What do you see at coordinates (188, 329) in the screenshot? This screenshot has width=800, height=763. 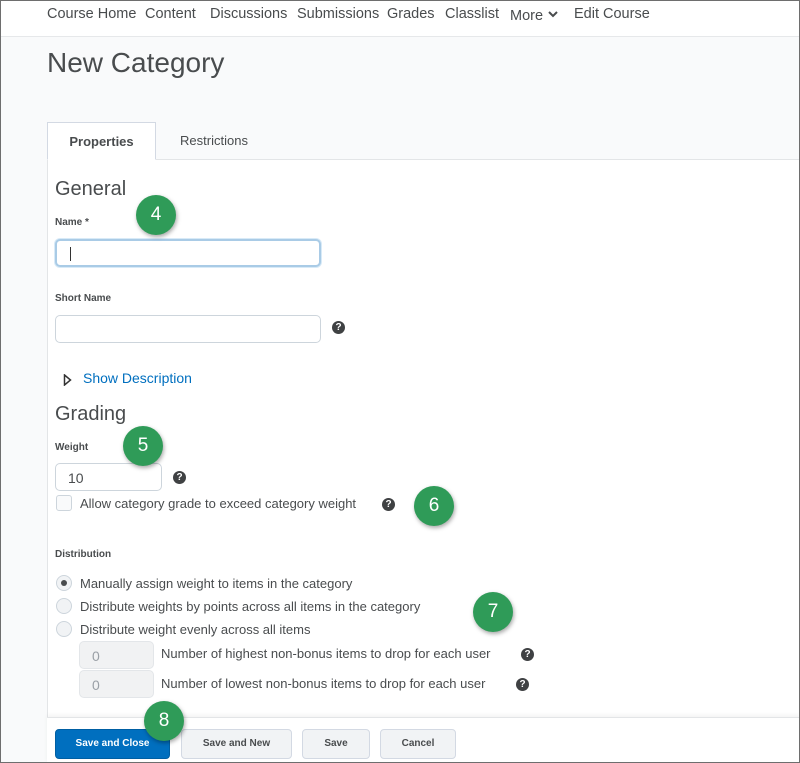 I see `short-name-input` at bounding box center [188, 329].